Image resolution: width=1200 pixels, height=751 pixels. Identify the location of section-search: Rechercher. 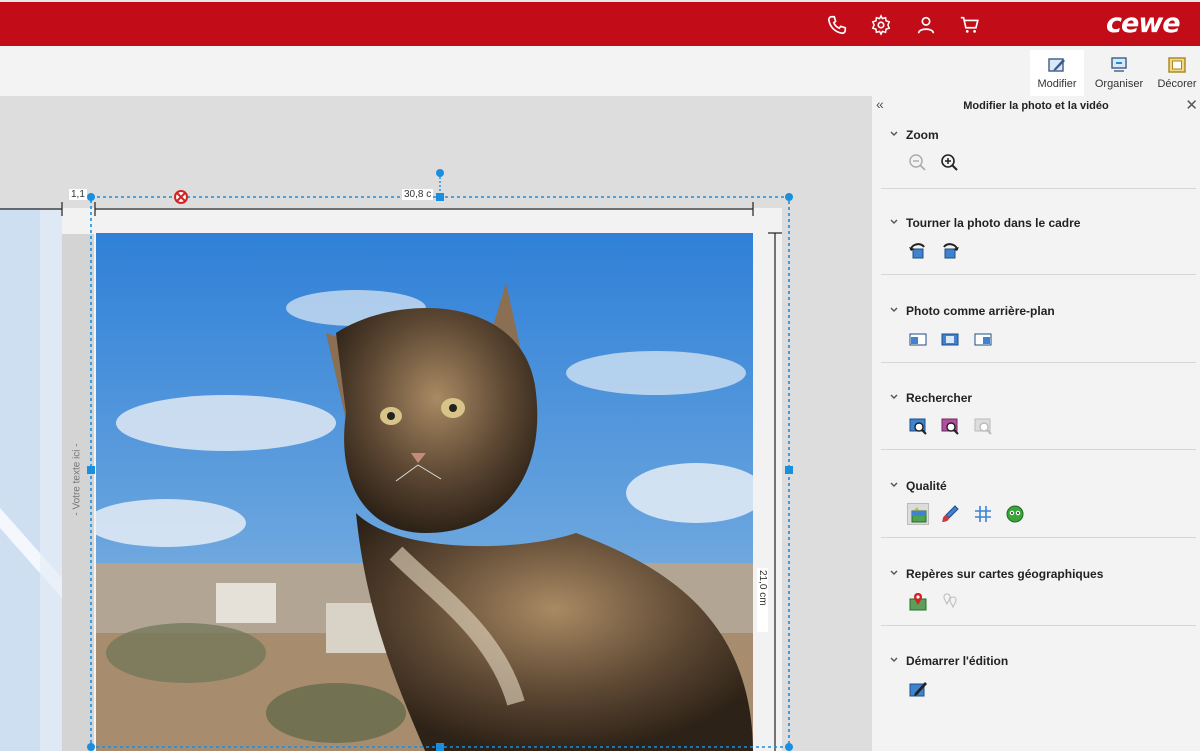
(1038, 421).